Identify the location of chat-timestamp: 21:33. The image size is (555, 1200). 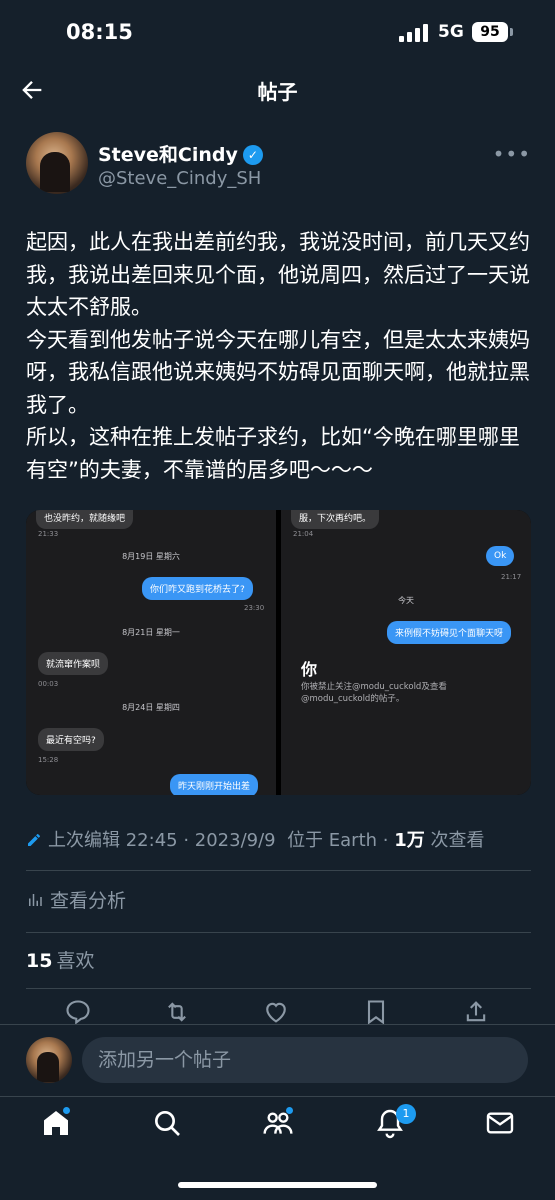
(48, 534).